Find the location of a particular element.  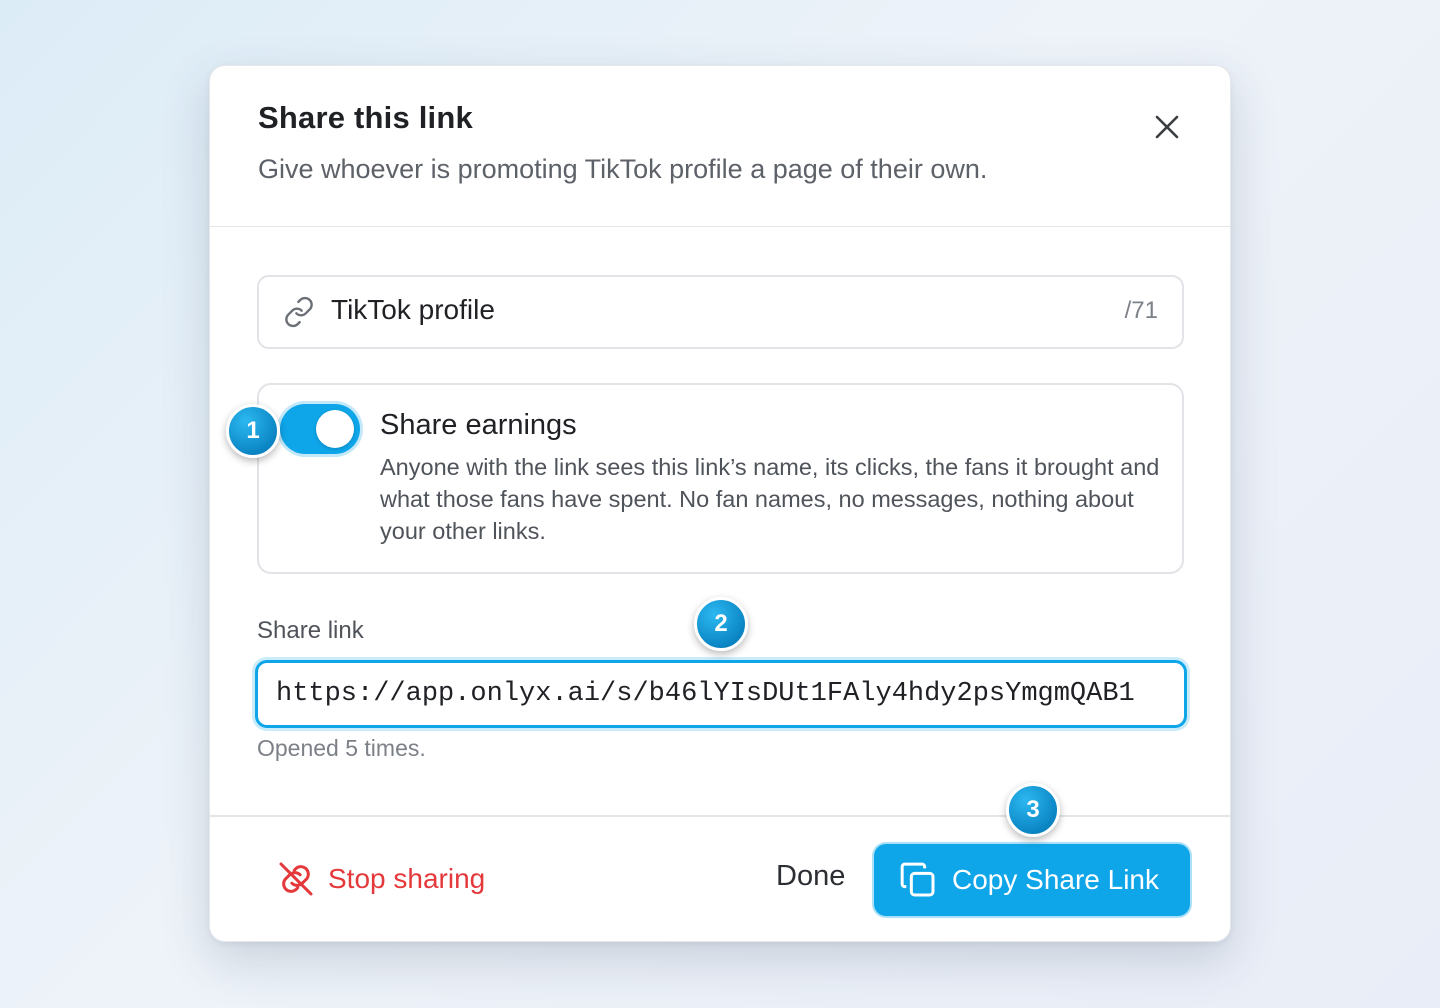

done-button: Done is located at coordinates (810, 876).